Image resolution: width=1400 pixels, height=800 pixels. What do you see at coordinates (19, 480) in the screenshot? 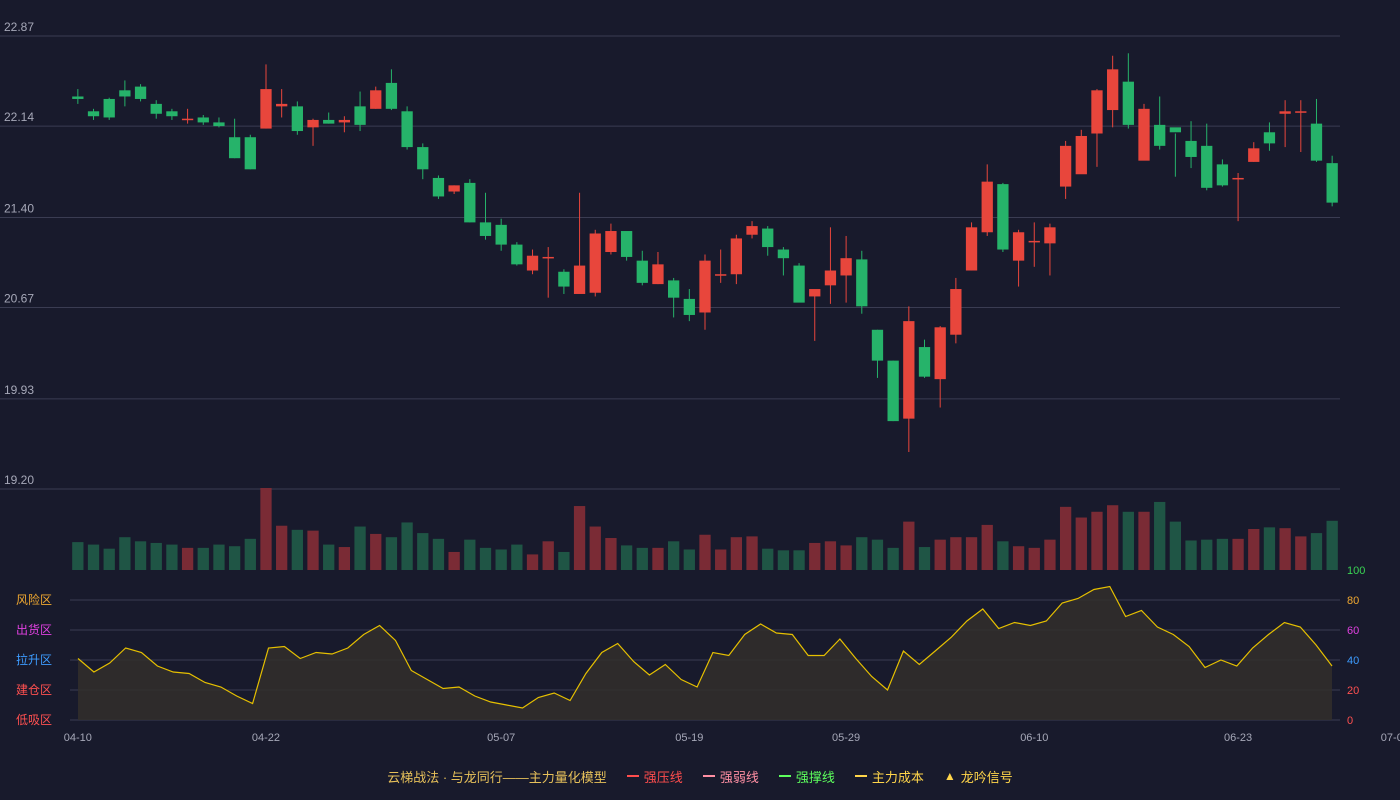
I see `price-tick-label: 19.20` at bounding box center [19, 480].